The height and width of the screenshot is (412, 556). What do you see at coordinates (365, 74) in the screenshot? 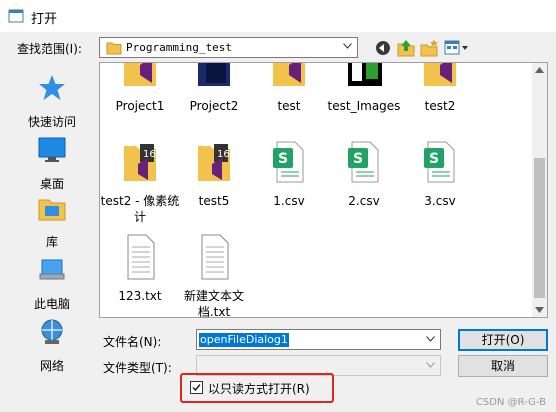
I see `image-folder-icon` at bounding box center [365, 74].